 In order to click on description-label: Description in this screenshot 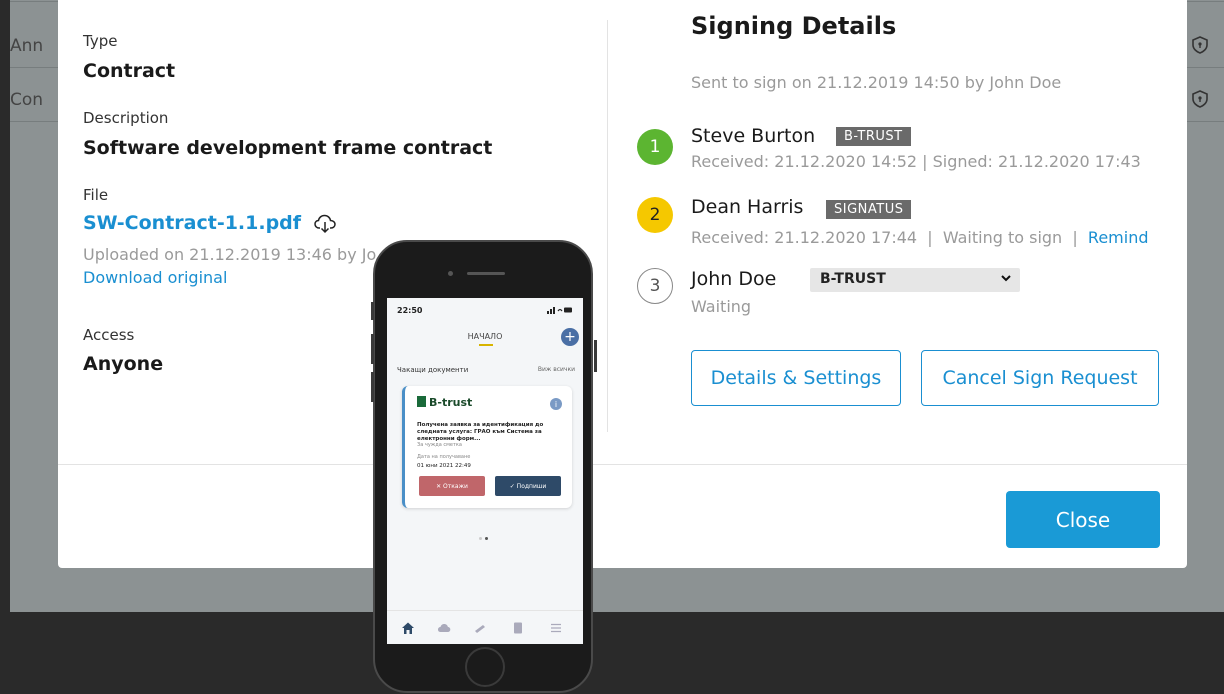, I will do `click(126, 118)`.